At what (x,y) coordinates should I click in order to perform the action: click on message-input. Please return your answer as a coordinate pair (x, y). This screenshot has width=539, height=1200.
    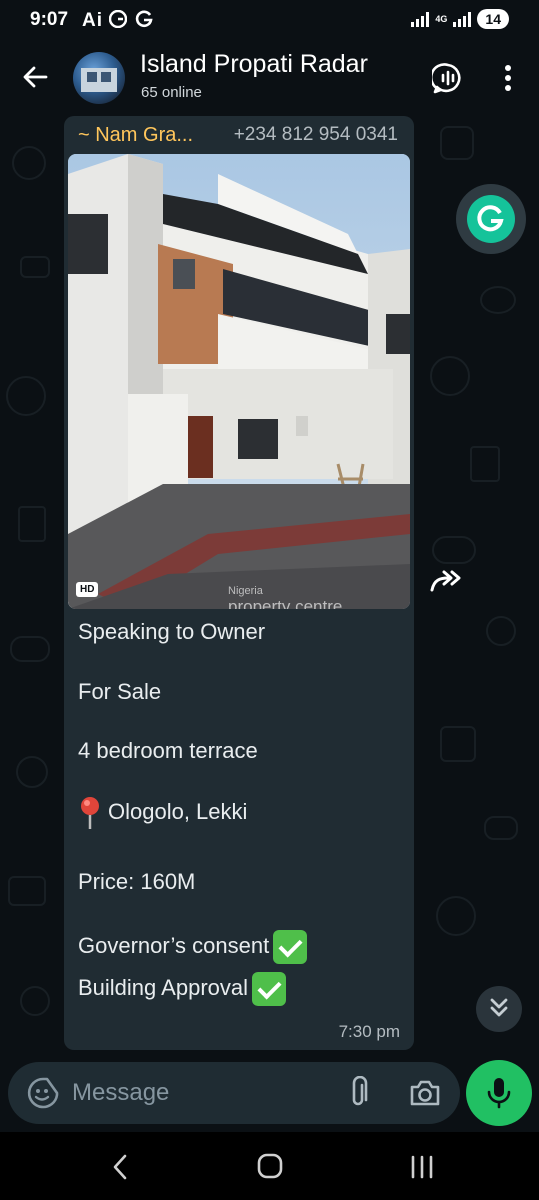
    Looking at the image, I should click on (197, 1093).